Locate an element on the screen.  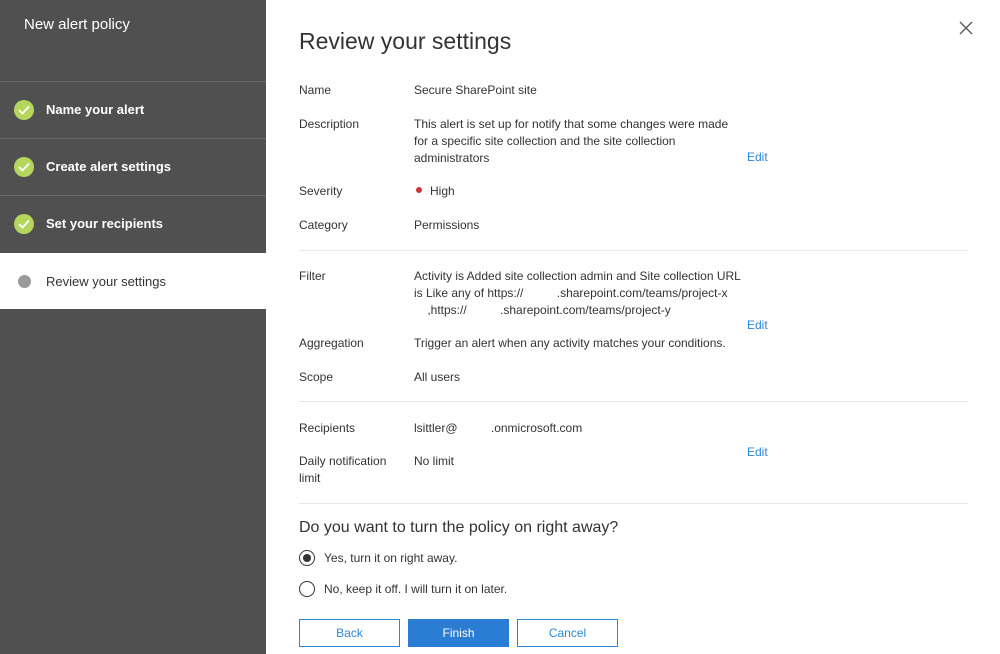
step-label: Name your alert is located at coordinates (95, 109).